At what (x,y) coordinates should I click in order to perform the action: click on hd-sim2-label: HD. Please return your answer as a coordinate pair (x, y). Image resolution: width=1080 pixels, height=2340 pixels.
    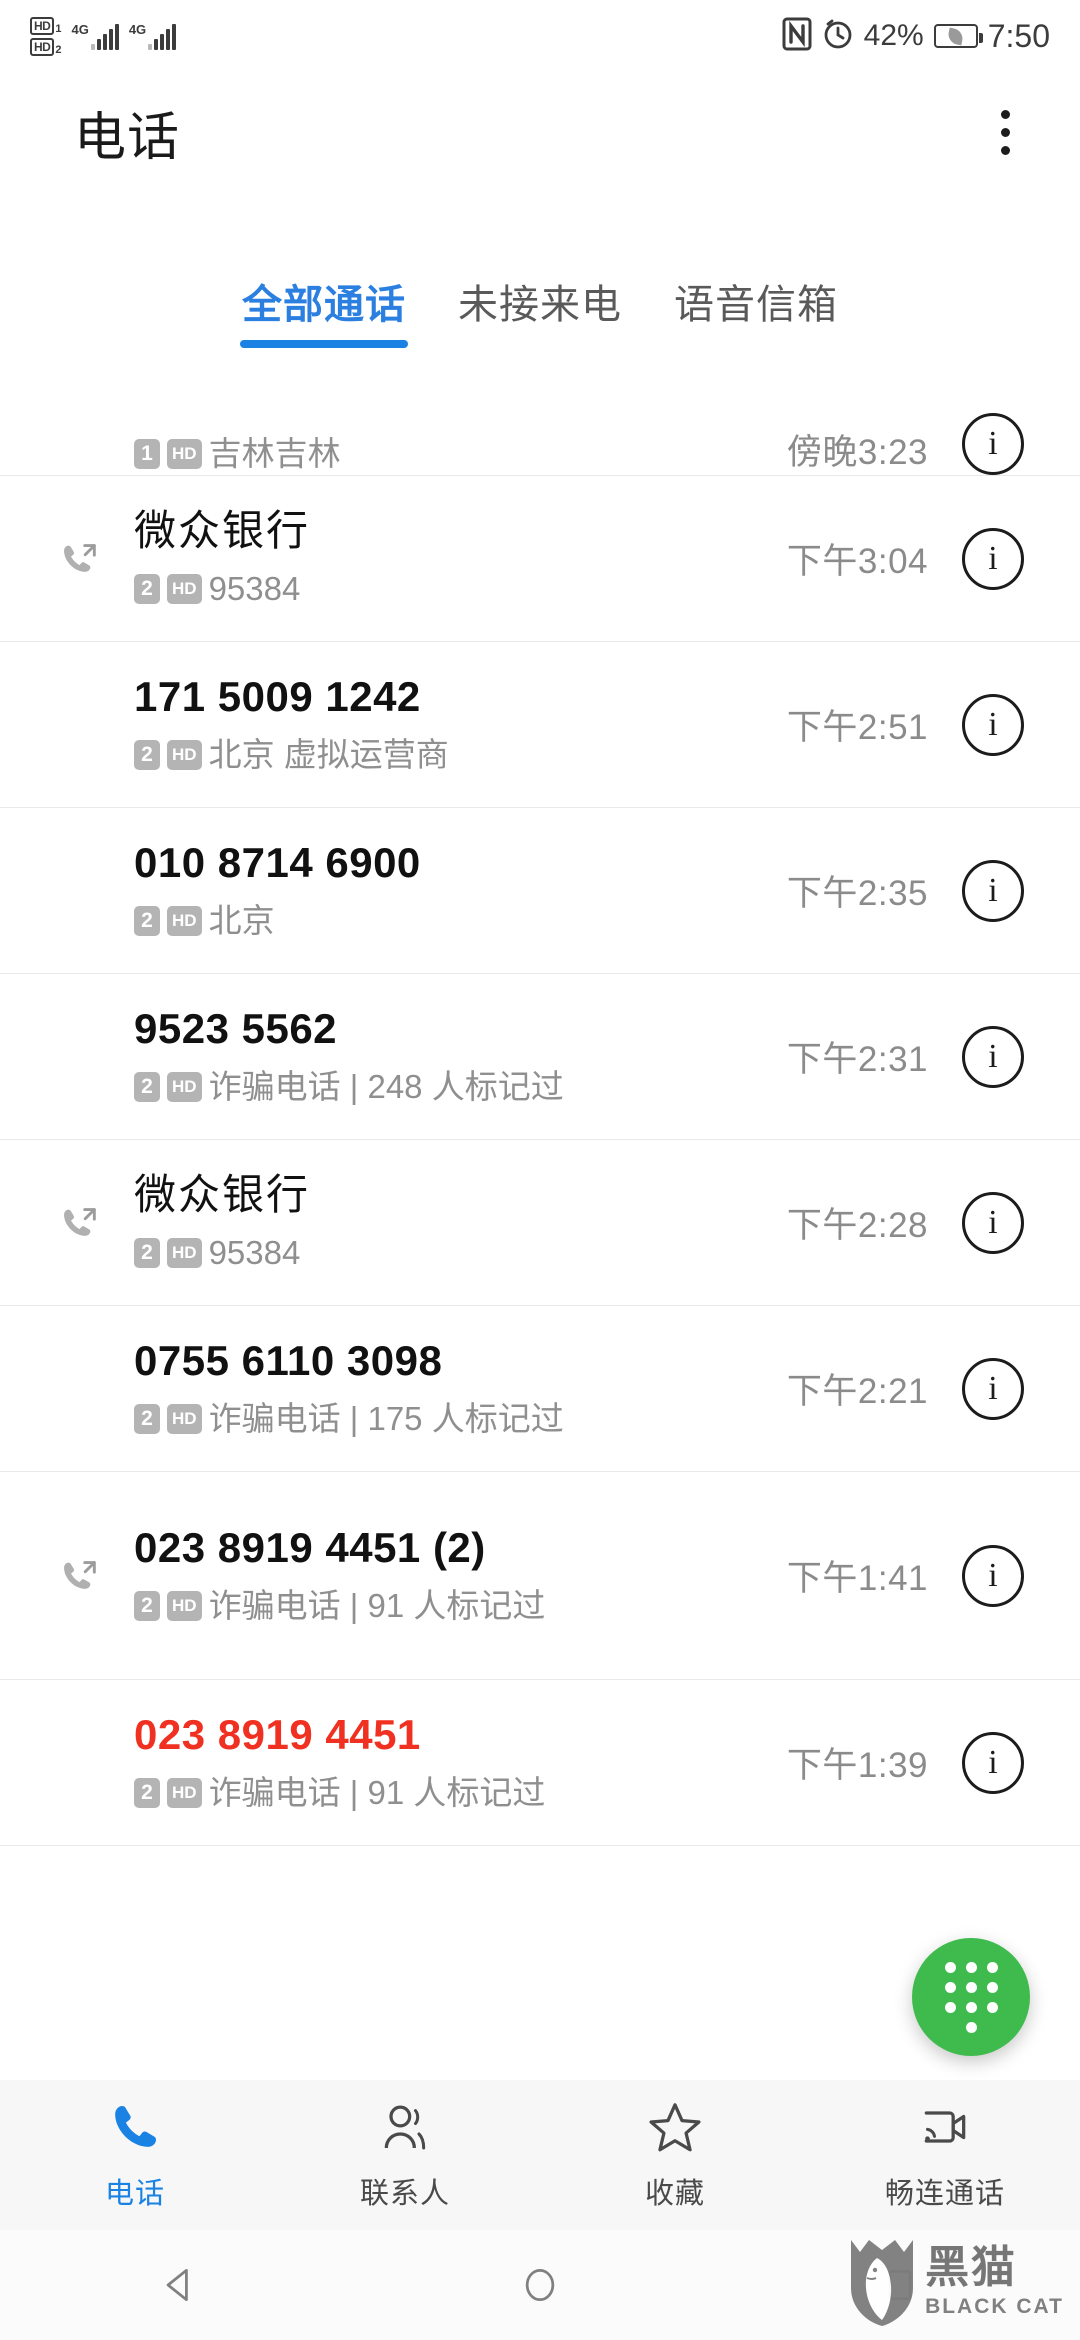
    Looking at the image, I should click on (42, 46).